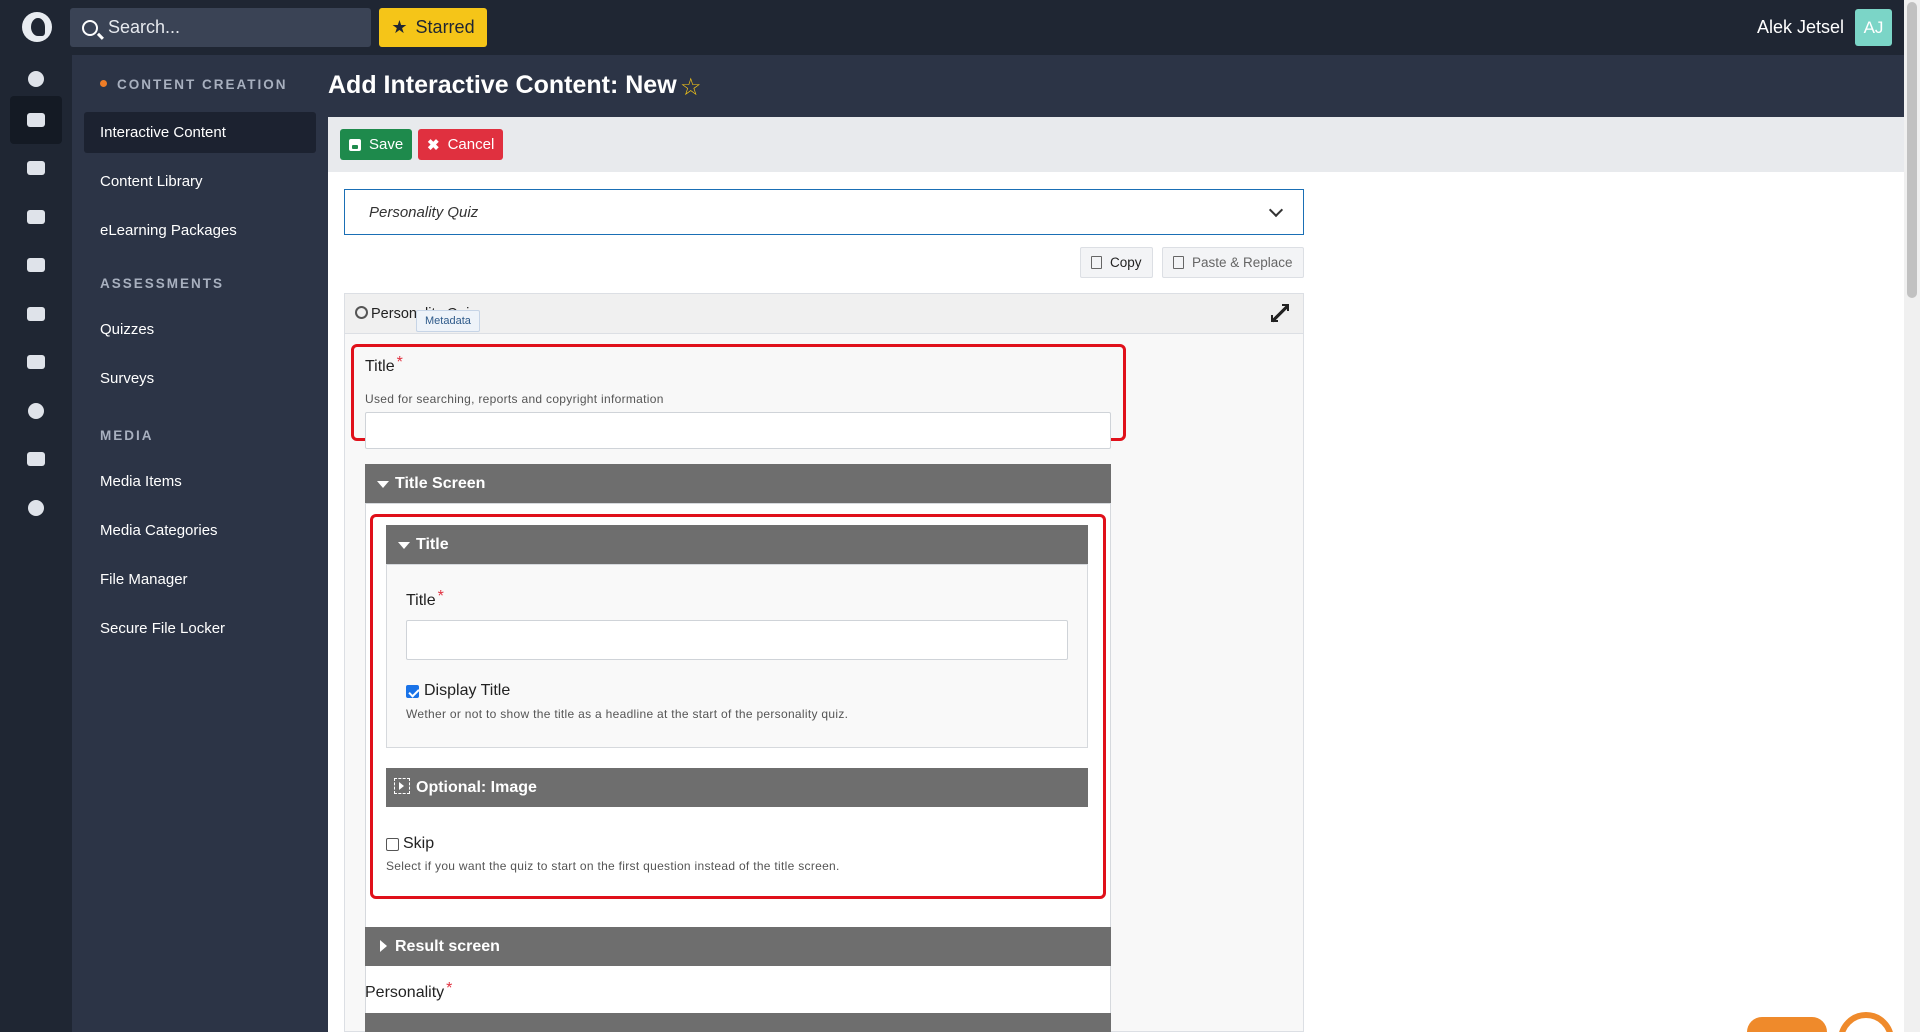 The height and width of the screenshot is (1032, 1920). Describe the element at coordinates (1280, 313) in the screenshot. I see `expand-icon` at that location.